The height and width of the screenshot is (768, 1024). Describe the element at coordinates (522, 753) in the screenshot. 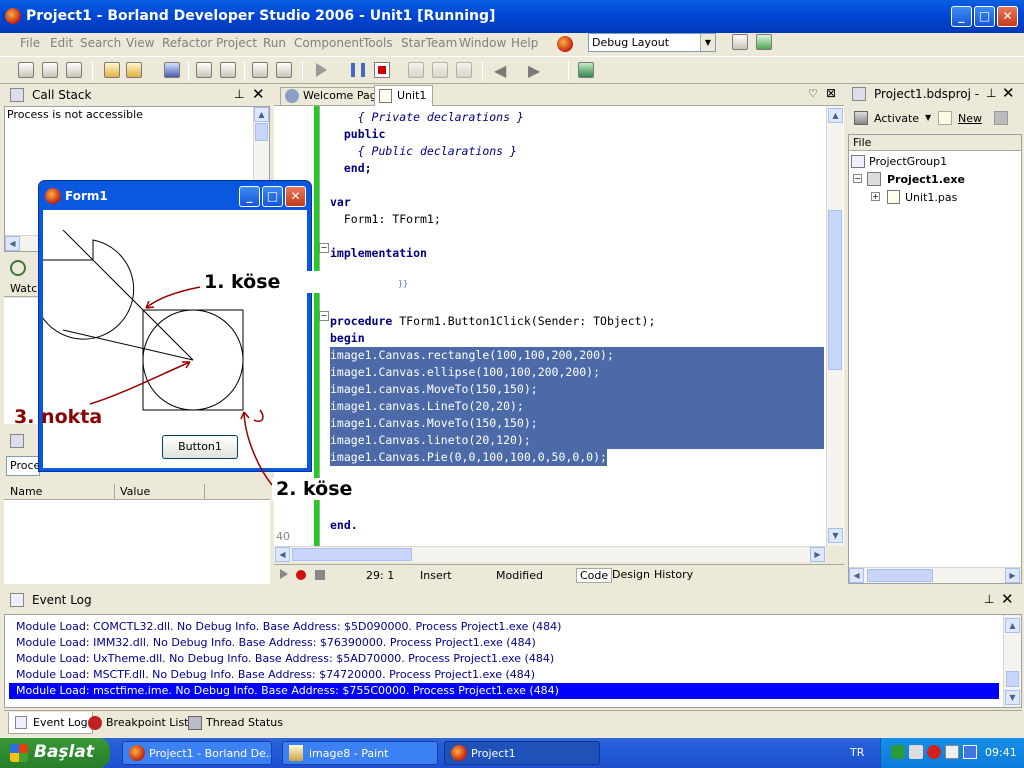

I see `taskbar-item-project1: Project1` at that location.